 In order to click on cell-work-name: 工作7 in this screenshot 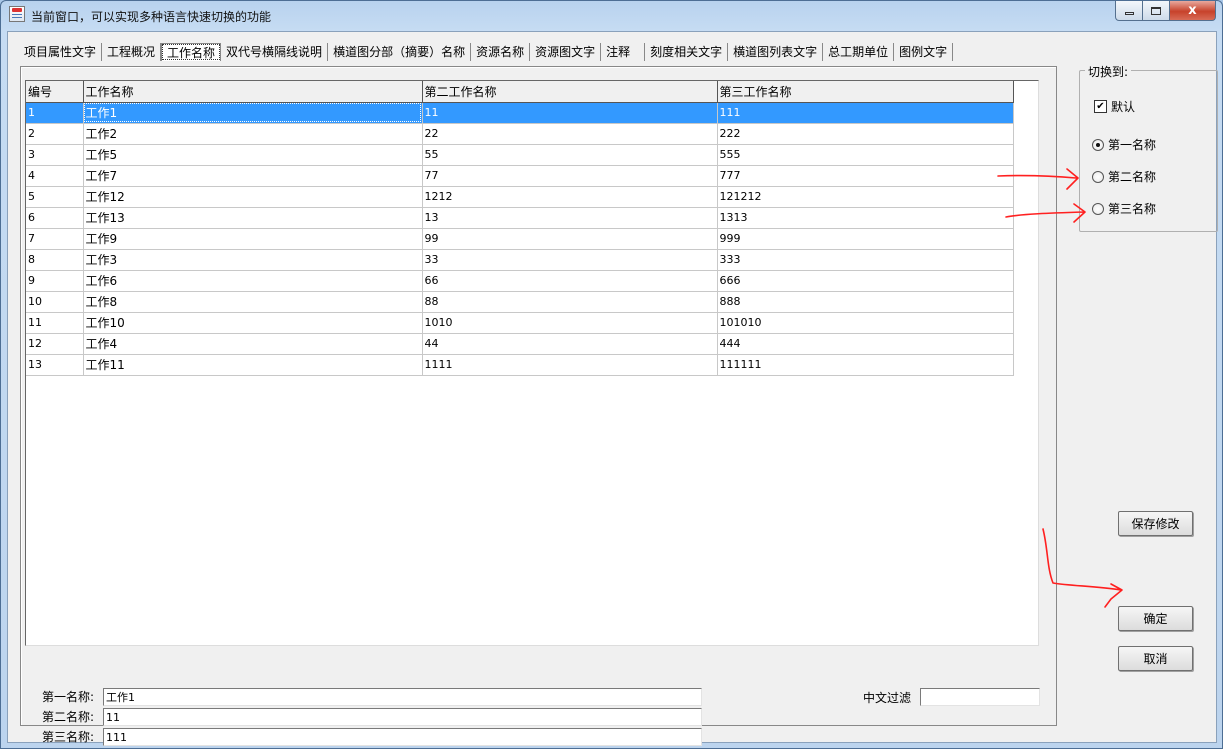, I will do `click(253, 176)`.